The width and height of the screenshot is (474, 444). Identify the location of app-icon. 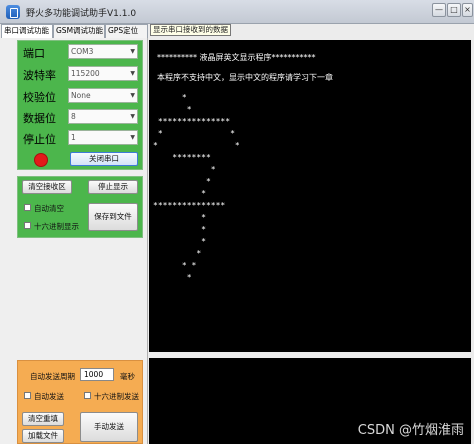
(13, 12).